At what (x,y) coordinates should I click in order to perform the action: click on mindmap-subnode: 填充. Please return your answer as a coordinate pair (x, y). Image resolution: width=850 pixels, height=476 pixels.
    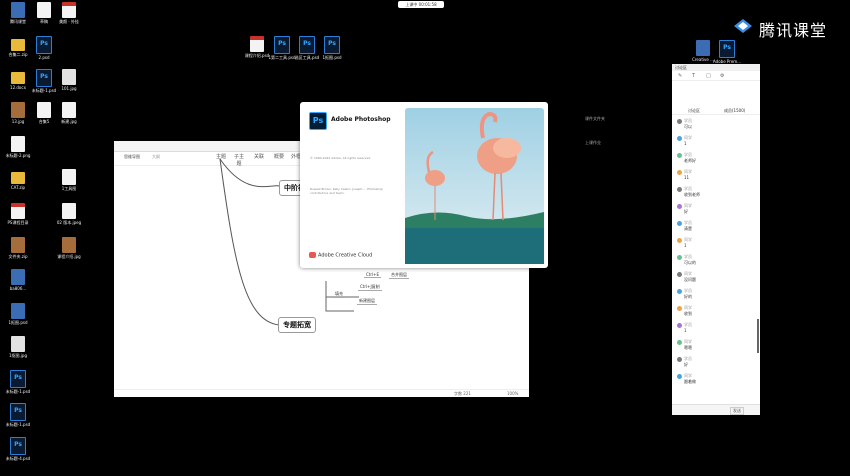
    Looking at the image, I should click on (339, 294).